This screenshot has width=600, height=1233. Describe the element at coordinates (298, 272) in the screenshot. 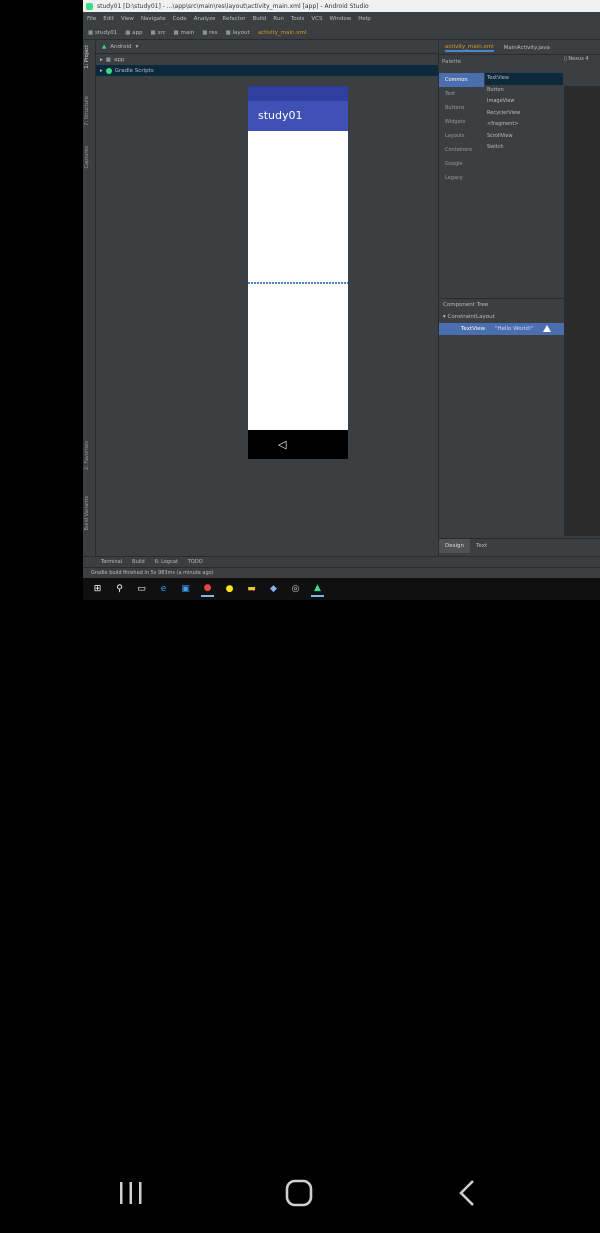

I see `device-preview: study01 ◁` at that location.